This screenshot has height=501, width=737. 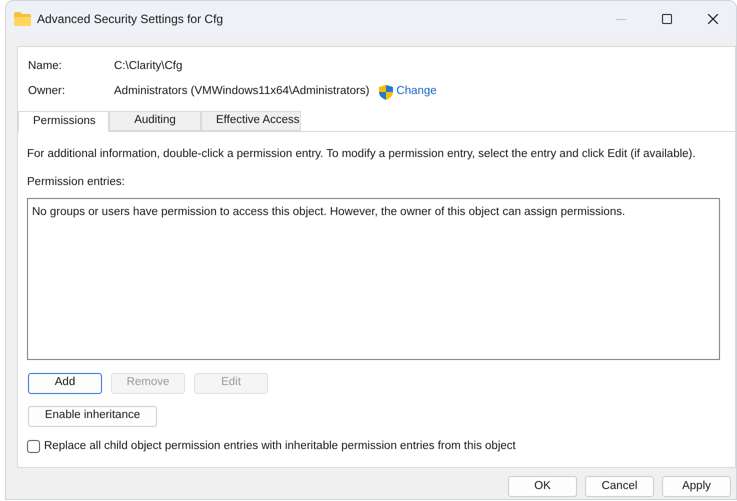 I want to click on shield-icon, so click(x=386, y=92).